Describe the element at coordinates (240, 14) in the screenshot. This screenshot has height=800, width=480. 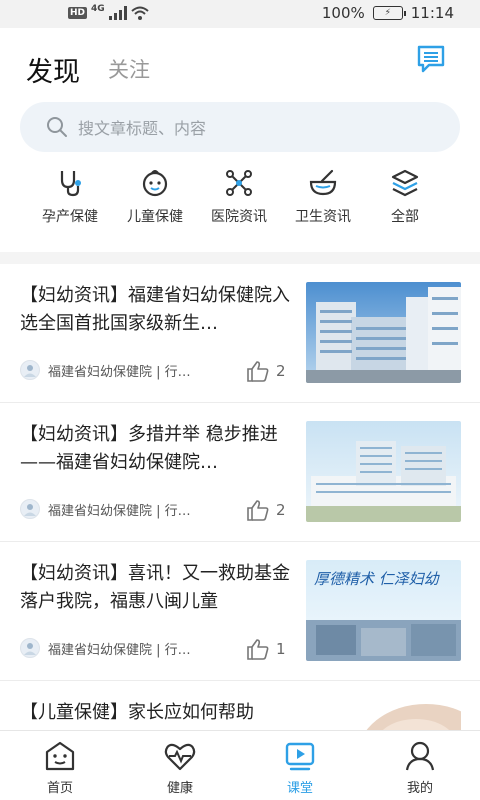
I see `status-bar: HD 4G 100% ⚡ 11:14` at that location.